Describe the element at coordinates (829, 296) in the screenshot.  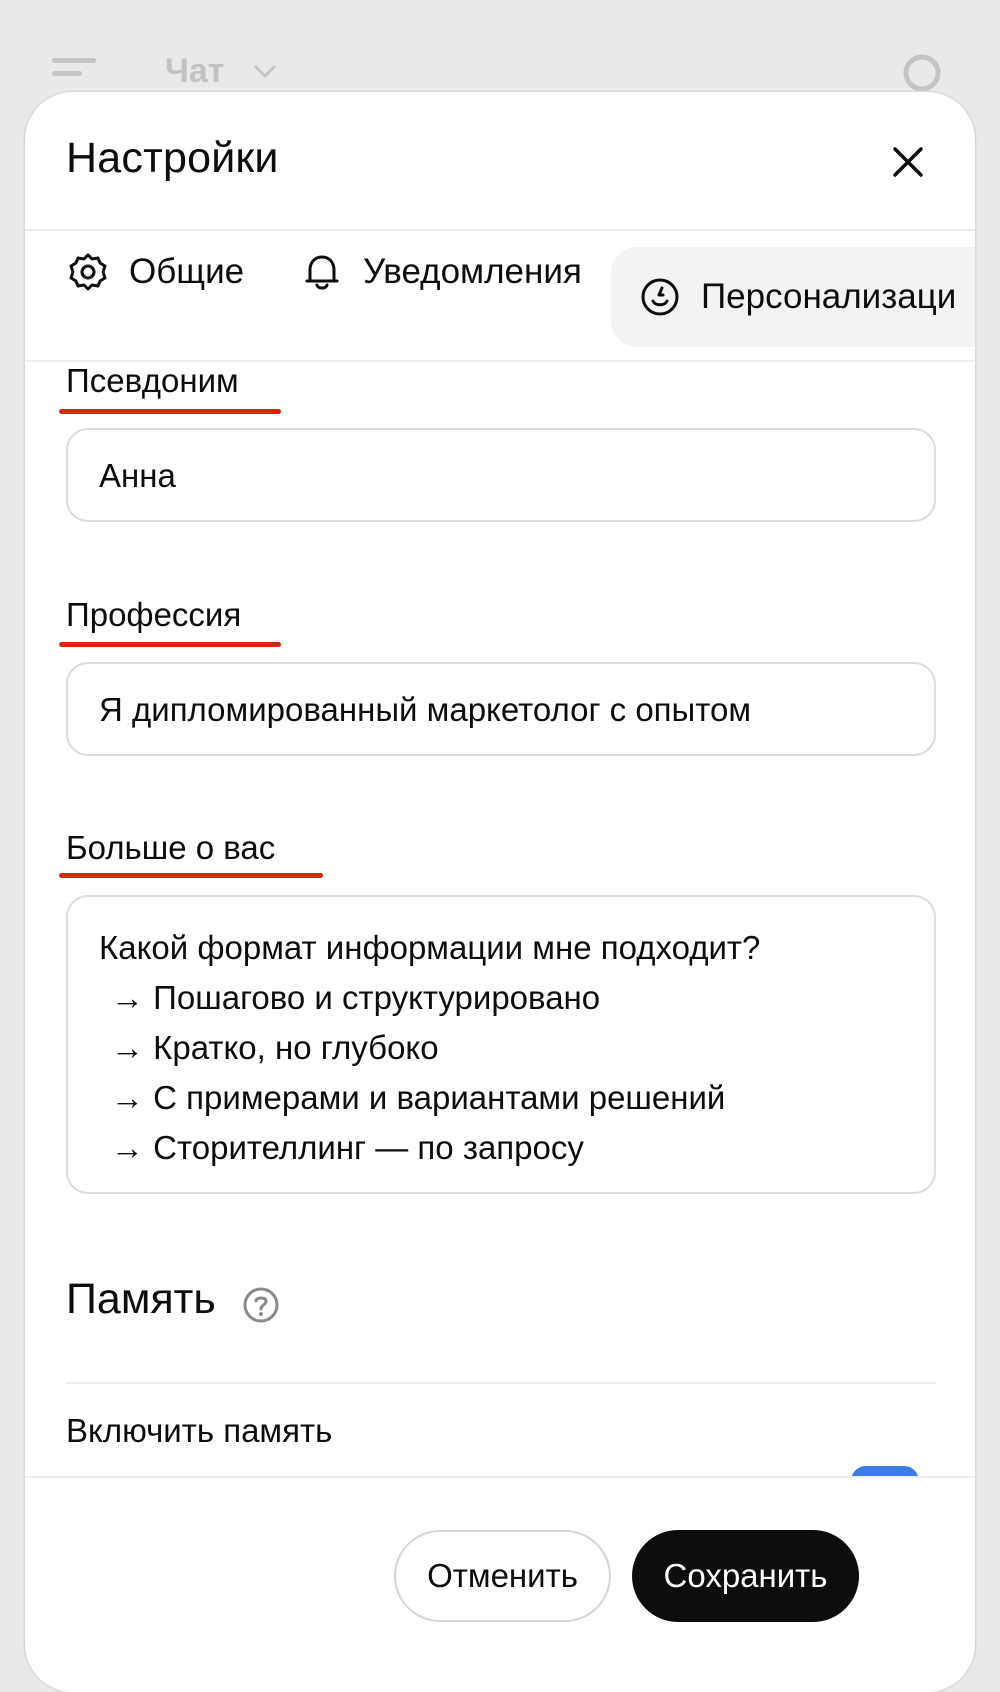
I see `tab-personalization-label: Персонализаци` at that location.